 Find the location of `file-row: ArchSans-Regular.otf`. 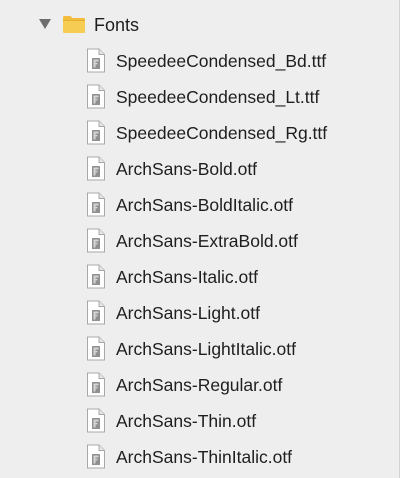

file-row: ArchSans-Regular.otf is located at coordinates (199, 385).